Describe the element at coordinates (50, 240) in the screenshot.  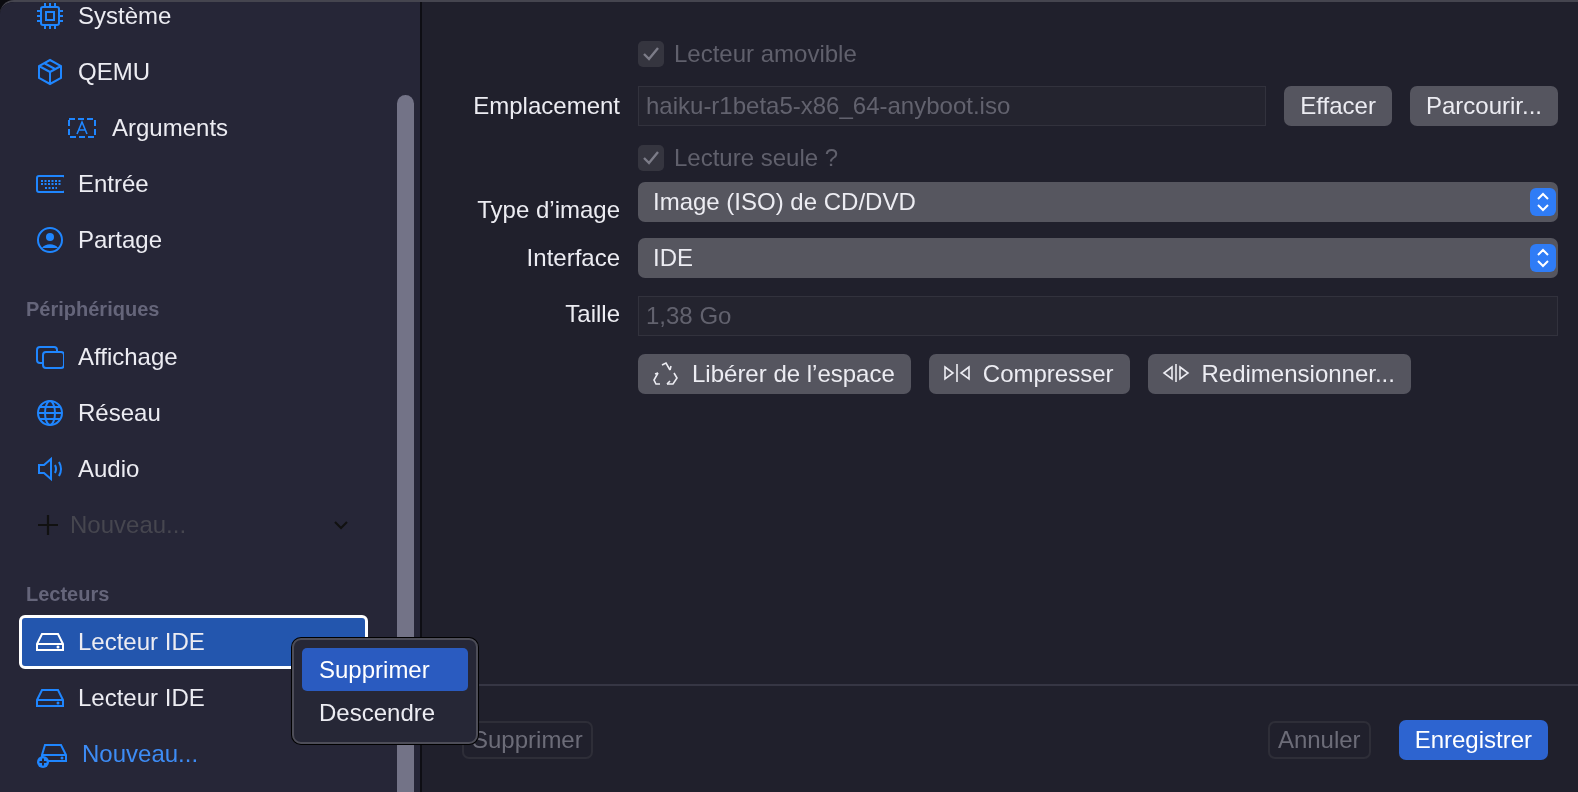
I see `person-circle-icon` at that location.